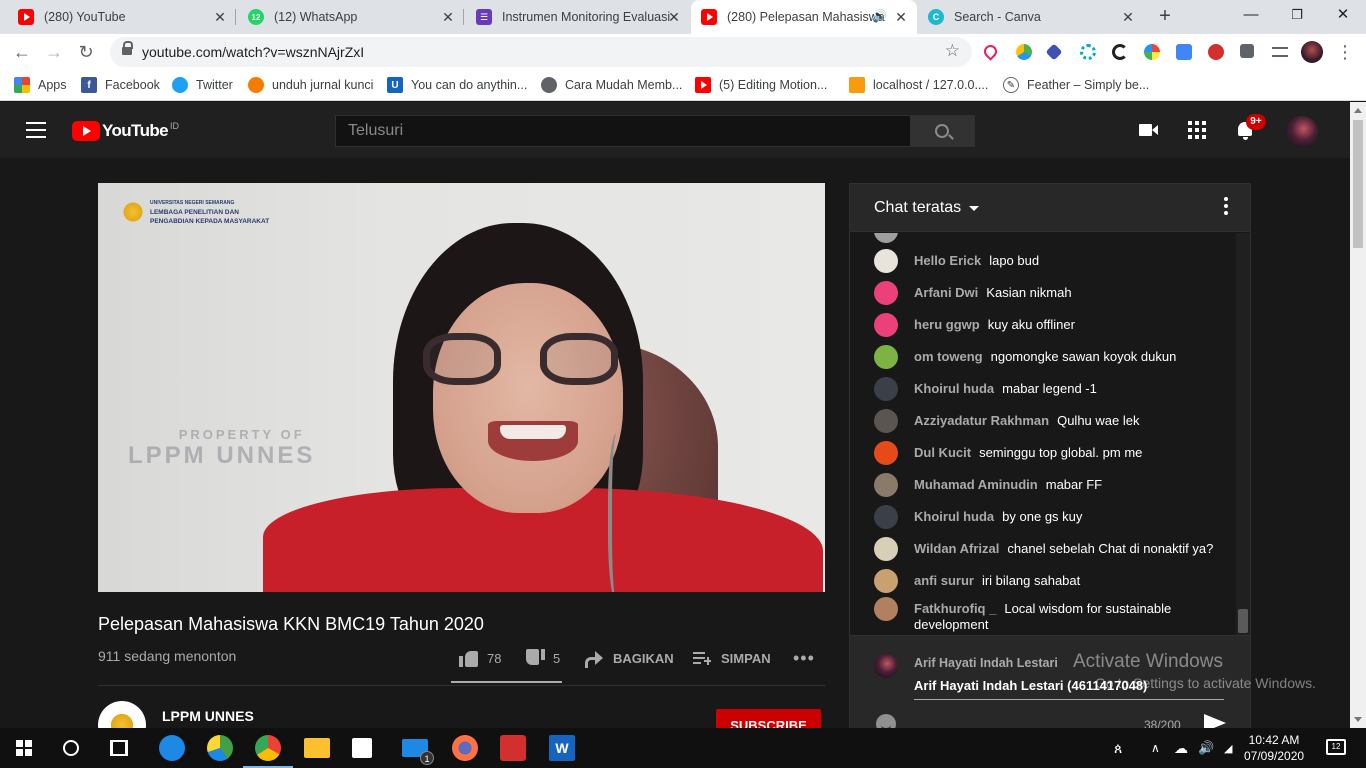 Image resolution: width=1366 pixels, height=768 pixels. I want to click on bookmark-facebook: f Facebook, so click(120, 85).